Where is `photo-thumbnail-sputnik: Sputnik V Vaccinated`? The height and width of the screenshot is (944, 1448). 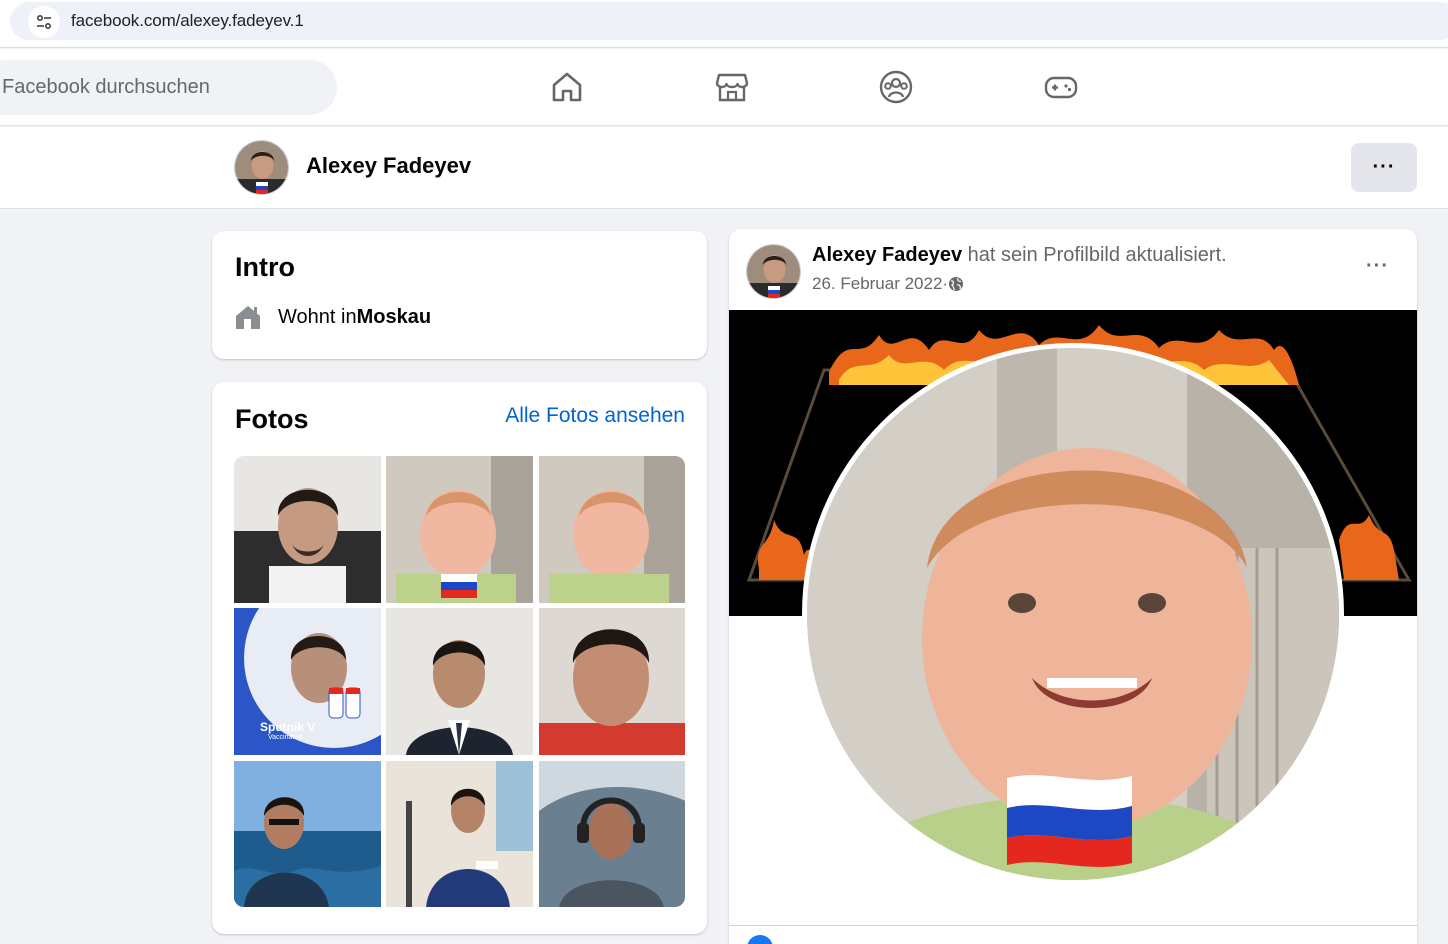
photo-thumbnail-sputnik: Sputnik V Vaccinated is located at coordinates (307, 681).